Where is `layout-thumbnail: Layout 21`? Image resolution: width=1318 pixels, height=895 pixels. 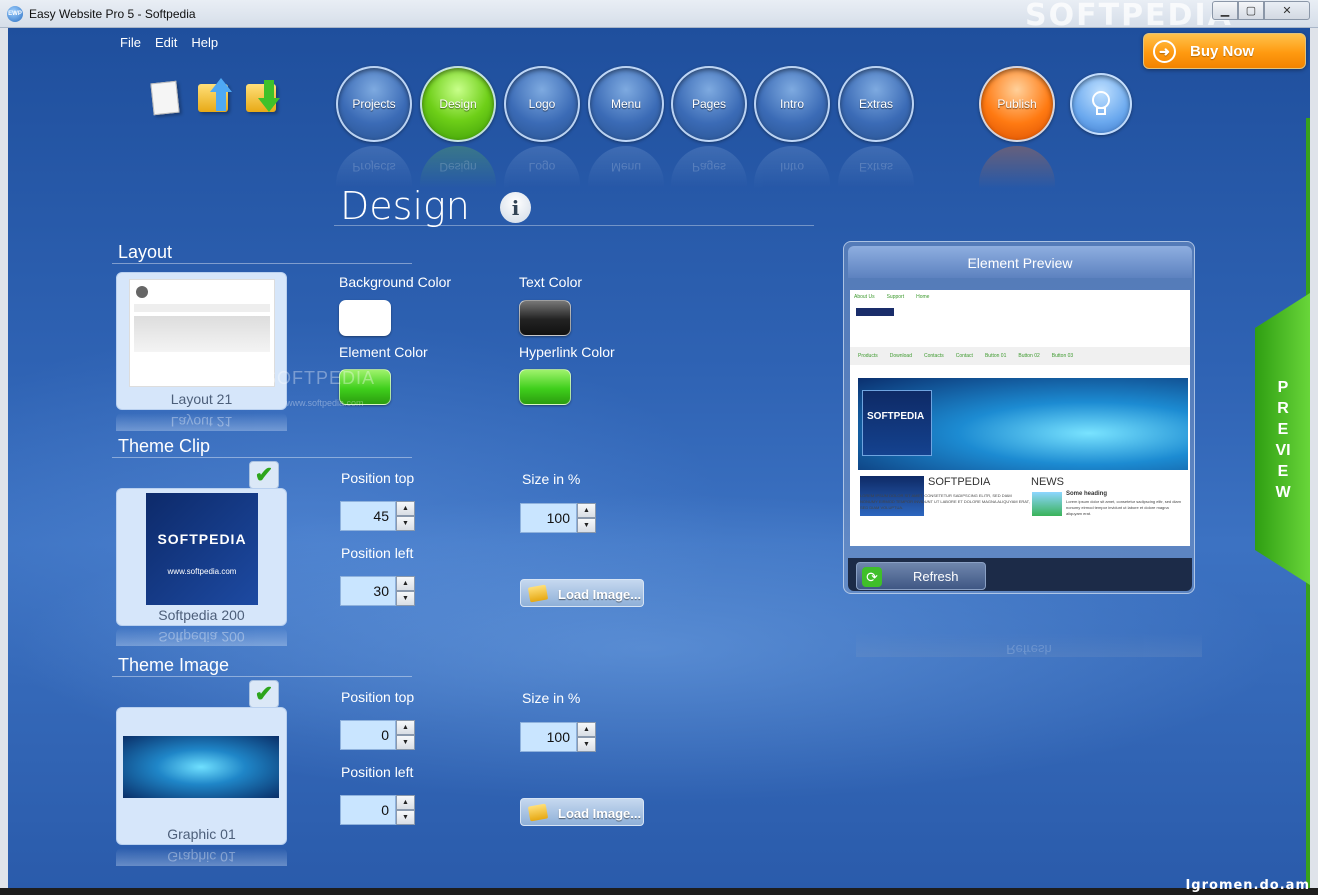 layout-thumbnail: Layout 21 is located at coordinates (201, 341).